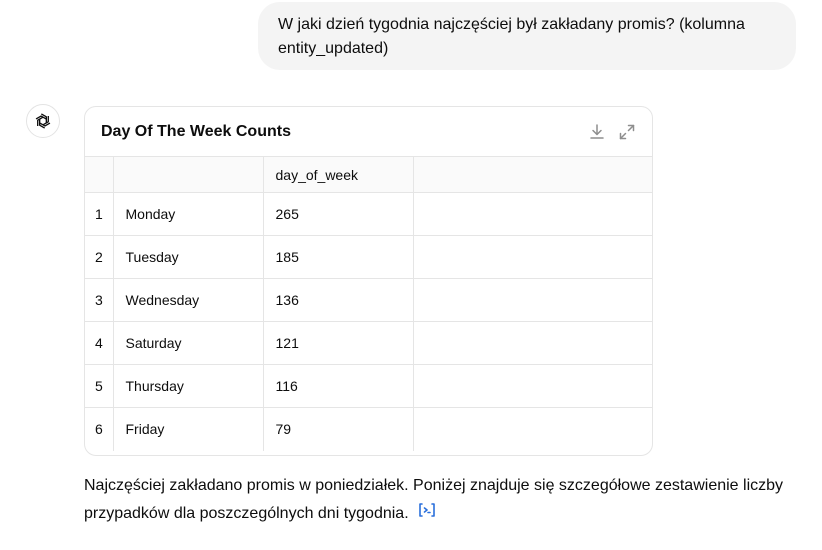  Describe the element at coordinates (188, 429) in the screenshot. I see `day-cell: Friday` at that location.